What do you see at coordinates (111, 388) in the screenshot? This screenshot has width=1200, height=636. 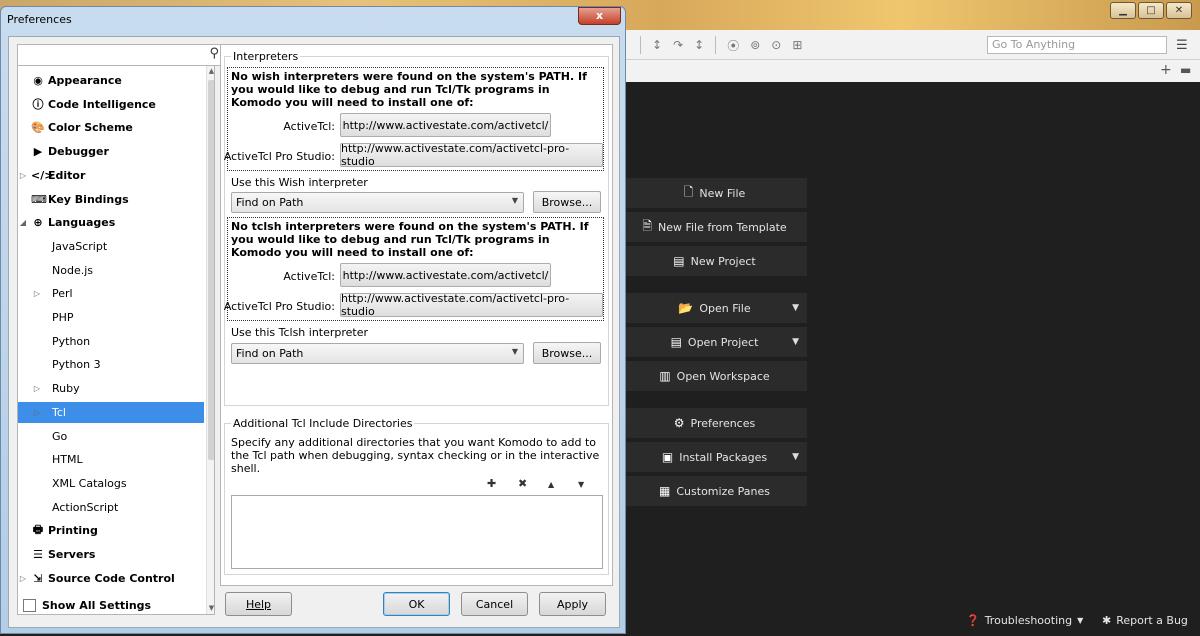 I see `tree-item-ruby: ▷ Ruby` at bounding box center [111, 388].